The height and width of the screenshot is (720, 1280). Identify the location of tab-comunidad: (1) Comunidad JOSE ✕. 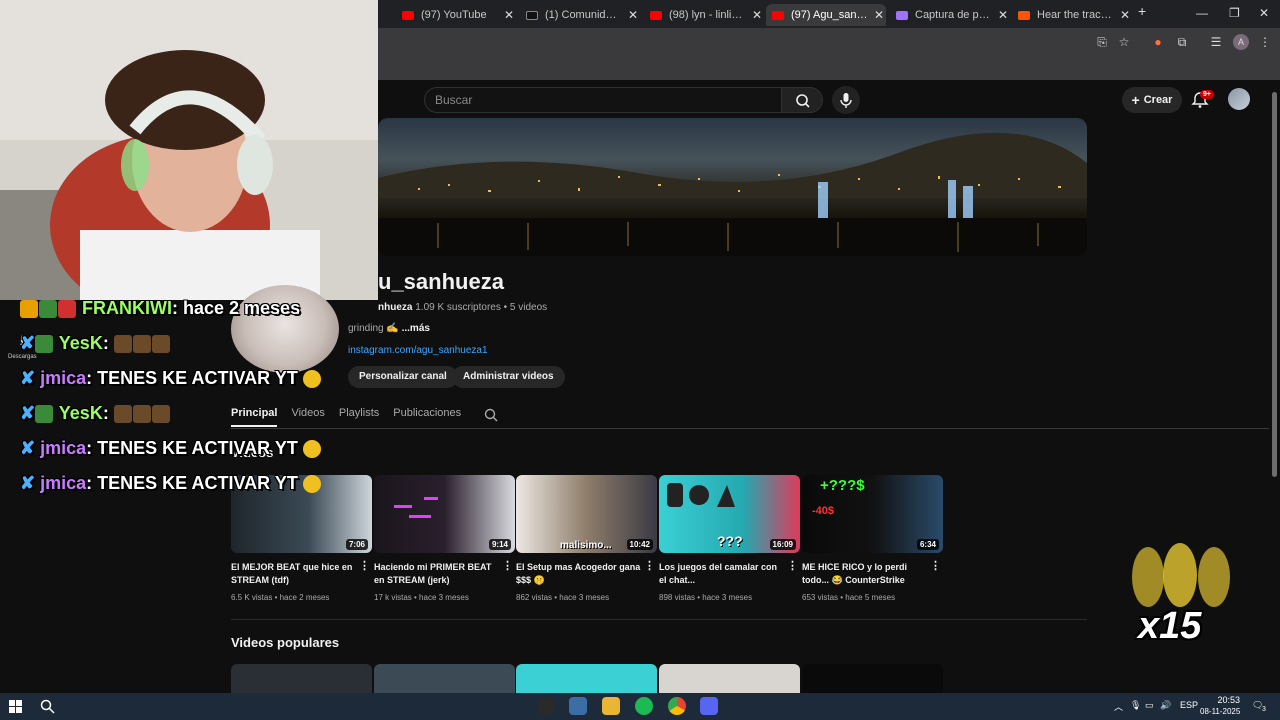
(580, 15).